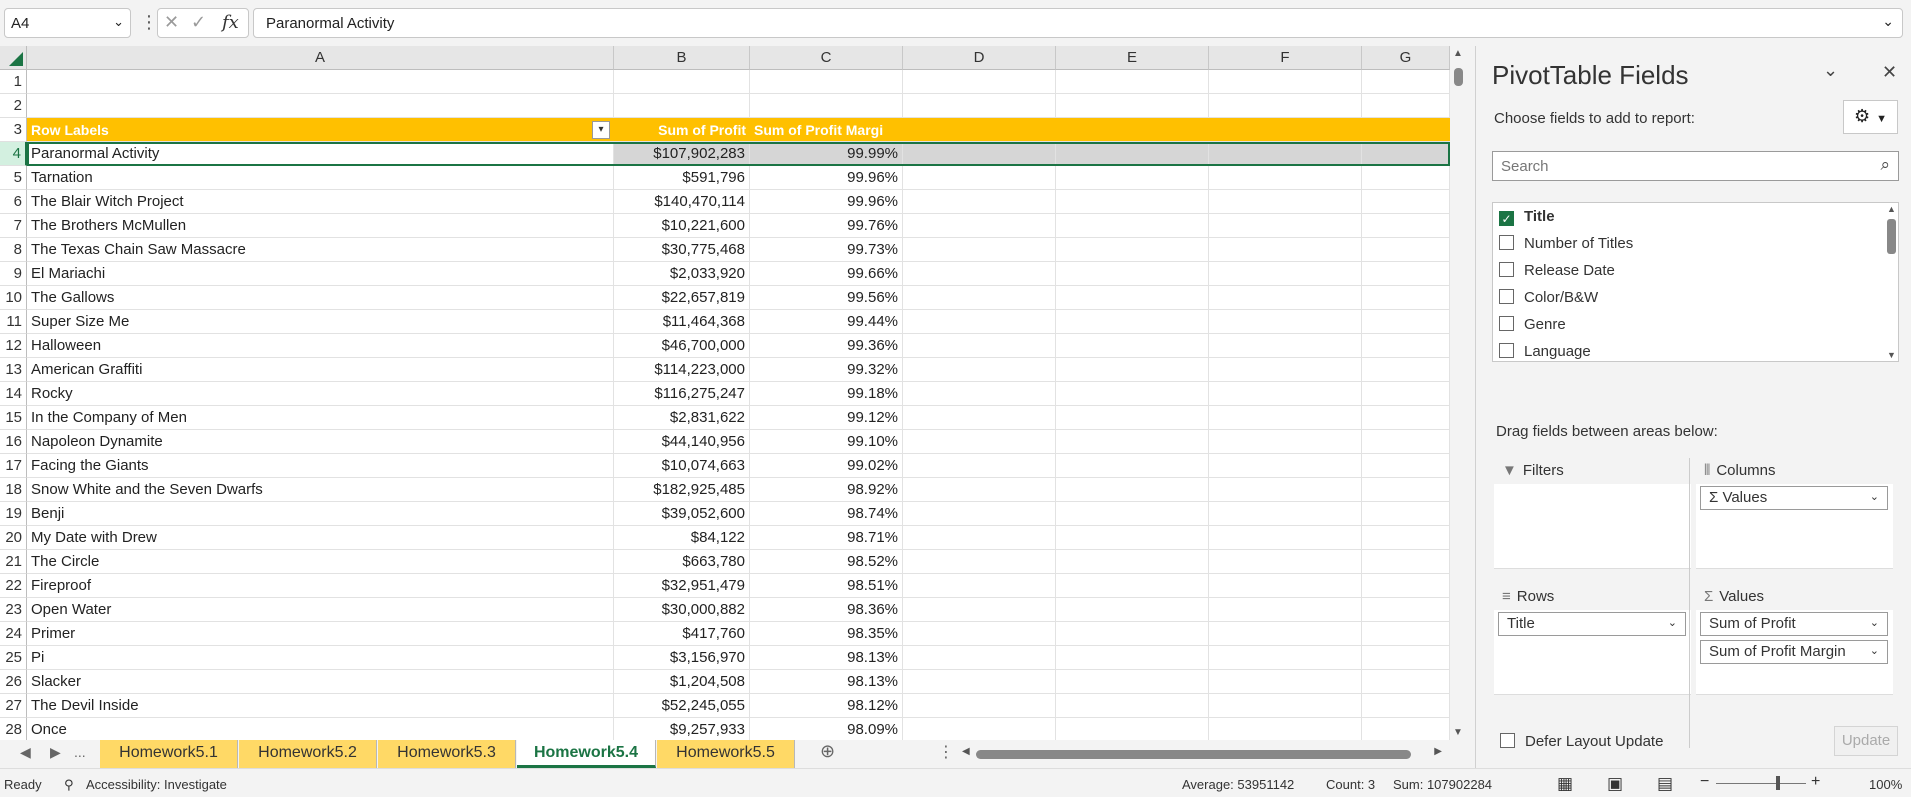  I want to click on row-header: 1, so click(13, 82).